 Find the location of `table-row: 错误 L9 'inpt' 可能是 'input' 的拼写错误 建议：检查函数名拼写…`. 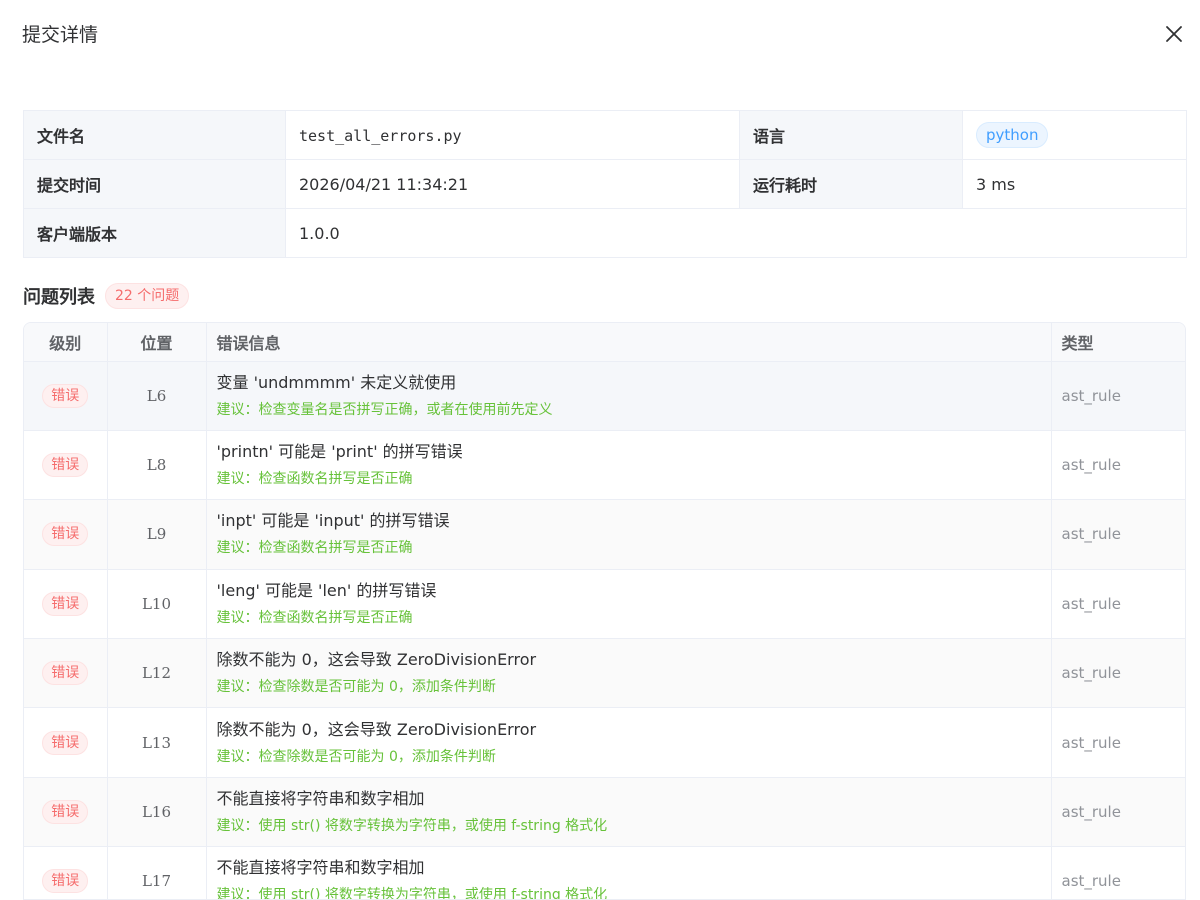

table-row: 错误 L9 'inpt' 可能是 'input' 的拼写错误 建议：检查函数名拼写… is located at coordinates (604, 534).